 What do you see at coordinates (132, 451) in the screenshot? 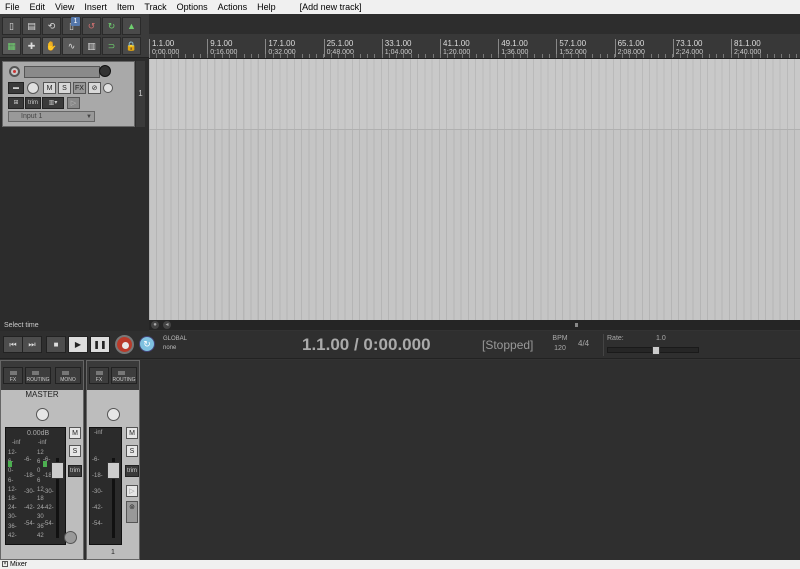
I see `track-solo-button: S` at bounding box center [132, 451].